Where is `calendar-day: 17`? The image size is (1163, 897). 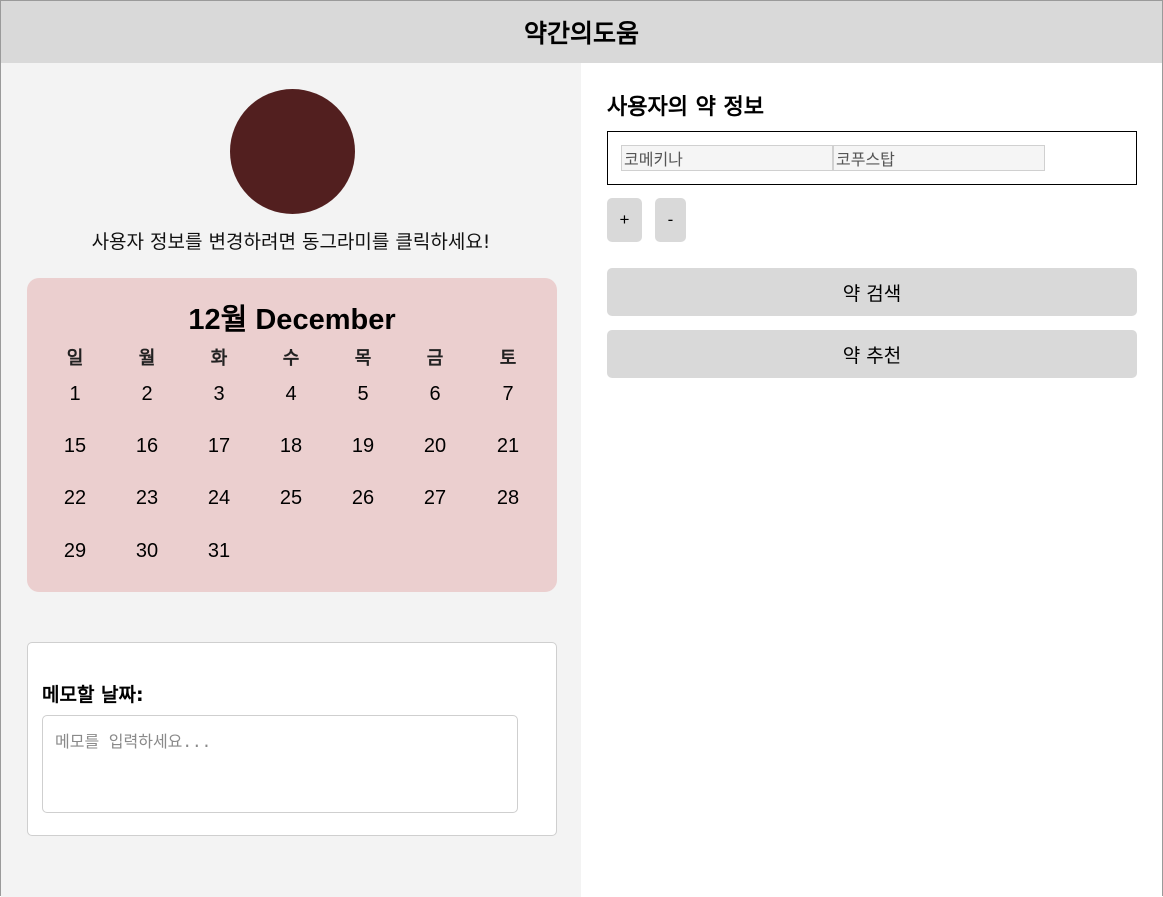 calendar-day: 17 is located at coordinates (219, 446).